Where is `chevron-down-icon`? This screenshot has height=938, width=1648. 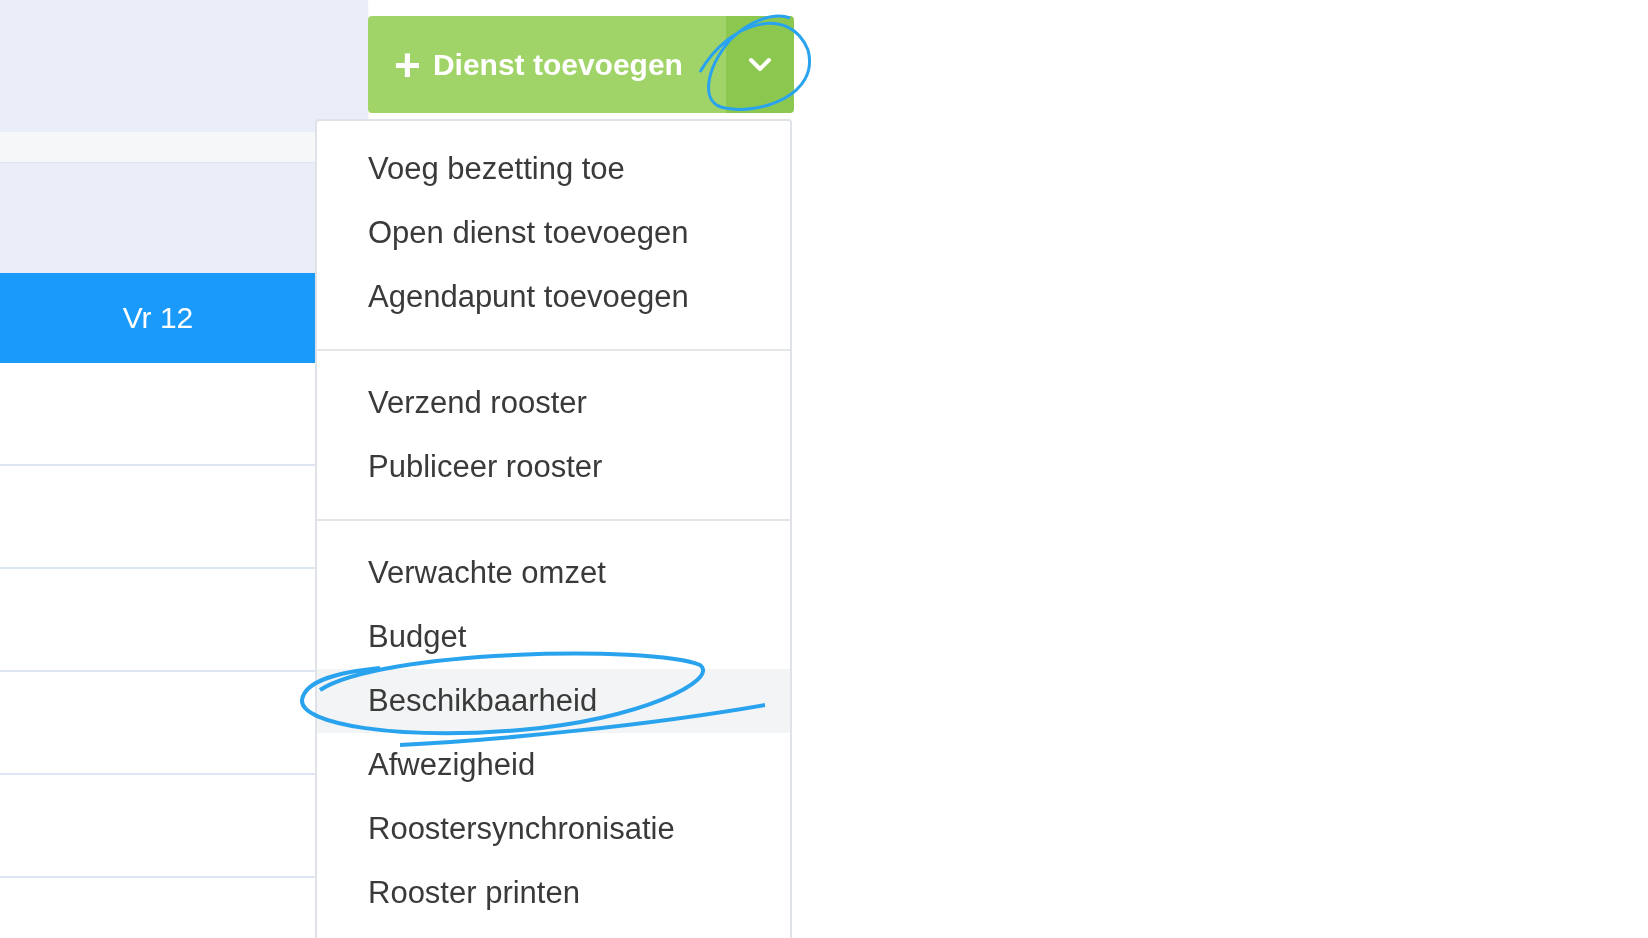 chevron-down-icon is located at coordinates (760, 64).